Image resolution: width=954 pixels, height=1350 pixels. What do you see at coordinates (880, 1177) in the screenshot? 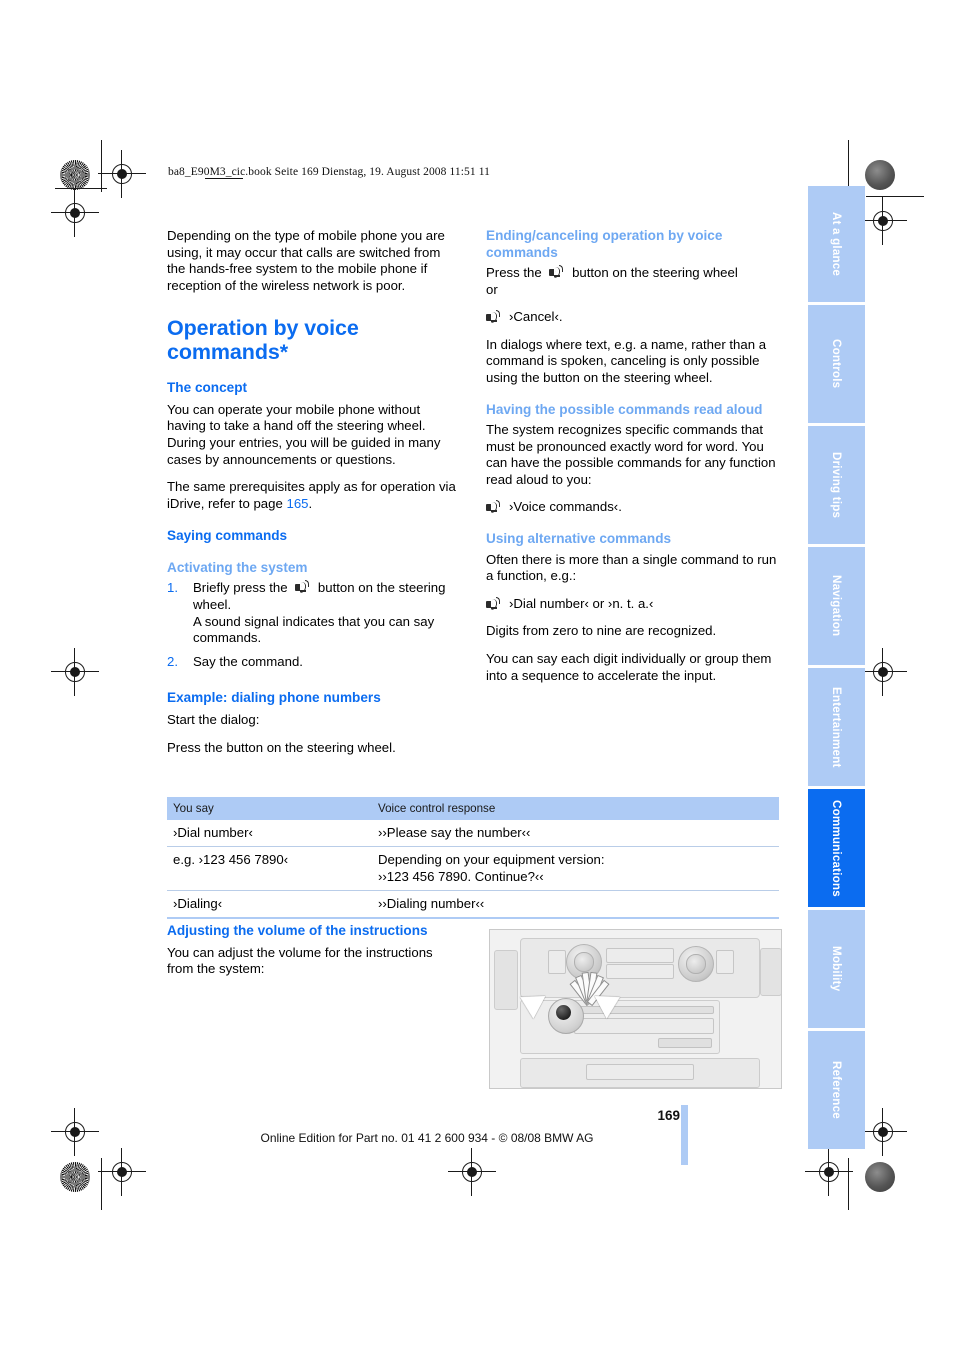
I see `print-rosette-bottom-right` at bounding box center [880, 1177].